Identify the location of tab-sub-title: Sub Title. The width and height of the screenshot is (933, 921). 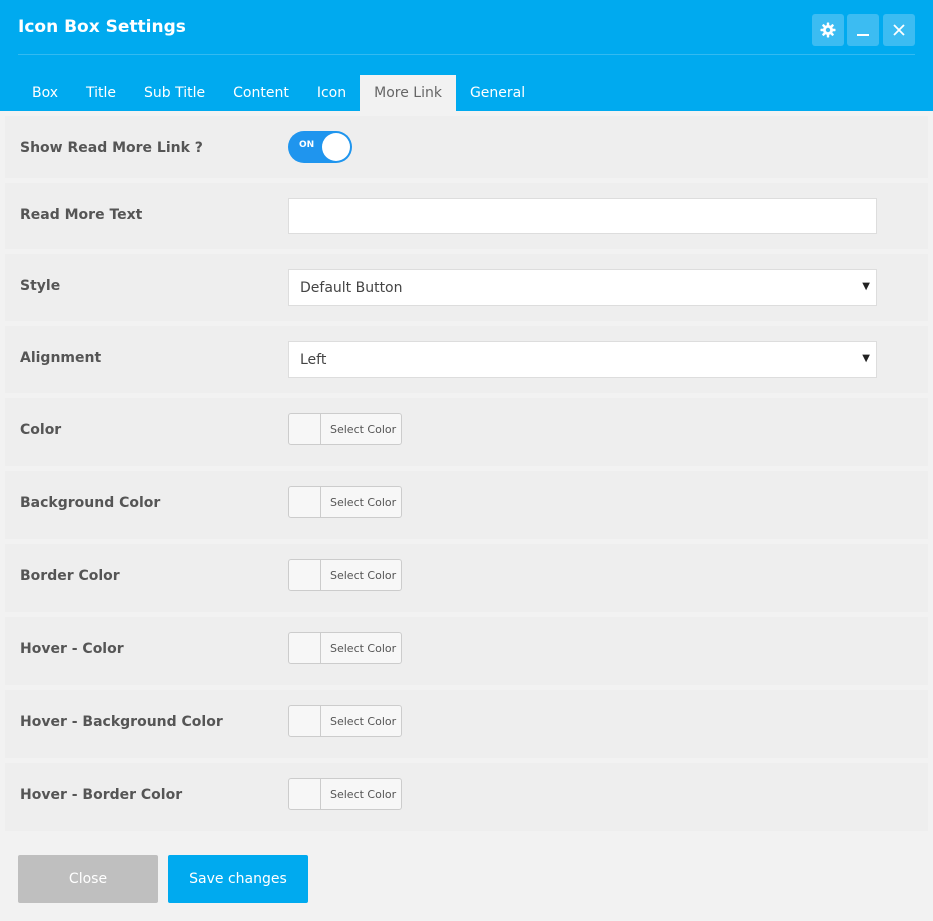
(174, 93).